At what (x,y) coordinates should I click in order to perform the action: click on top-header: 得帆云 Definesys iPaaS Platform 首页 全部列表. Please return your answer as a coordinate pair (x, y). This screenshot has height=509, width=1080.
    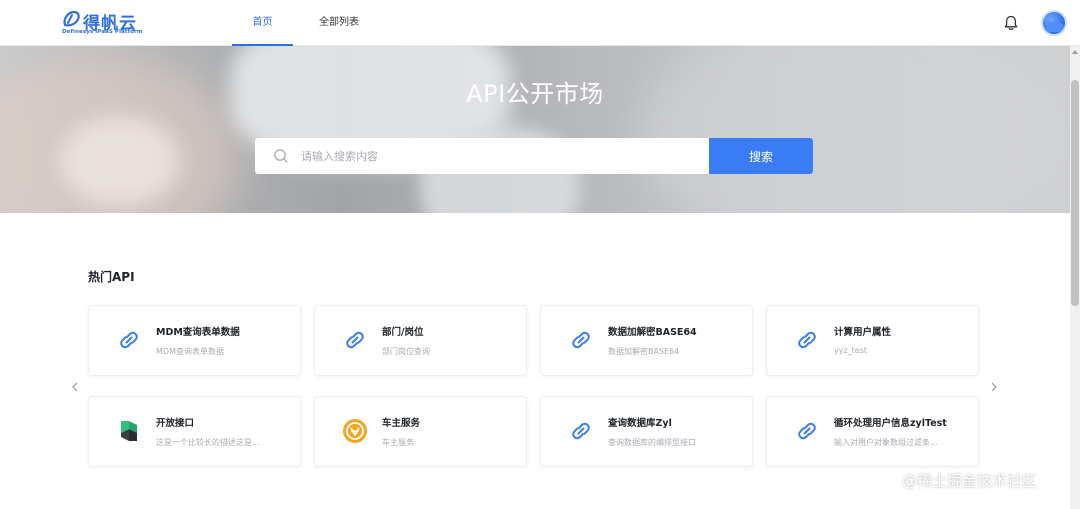
    Looking at the image, I should click on (540, 23).